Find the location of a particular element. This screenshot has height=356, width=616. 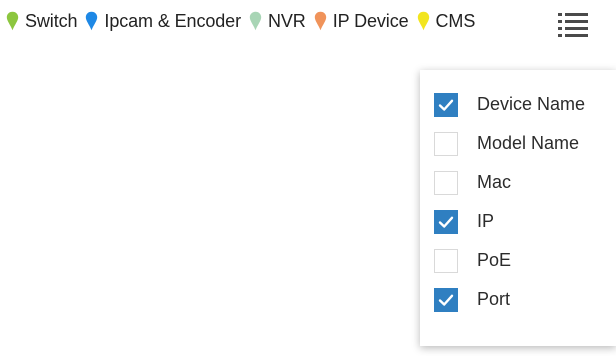

legend-label: Ipcam & Encoder is located at coordinates (172, 21).